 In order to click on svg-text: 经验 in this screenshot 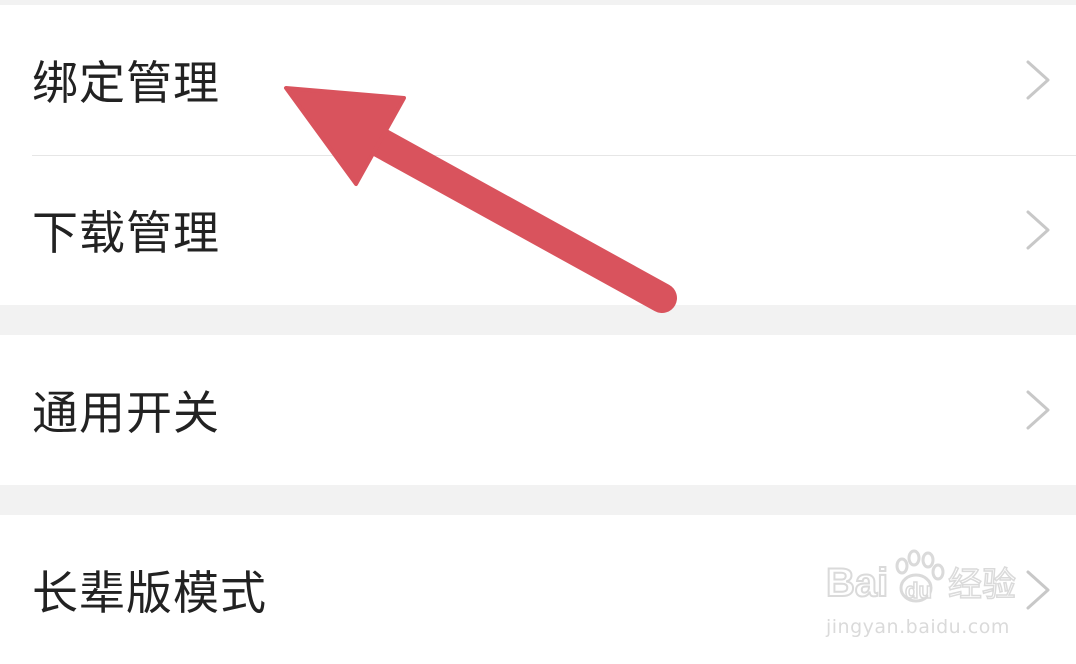, I will do `click(982, 585)`.